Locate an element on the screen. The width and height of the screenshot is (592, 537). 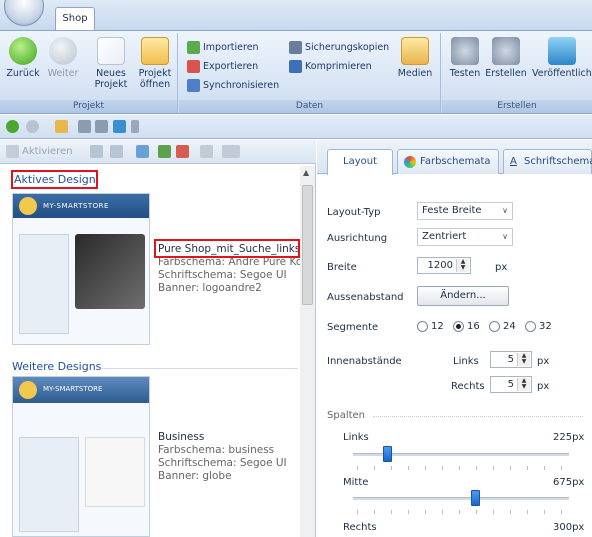
forward-button: Weiter is located at coordinates (63, 58).